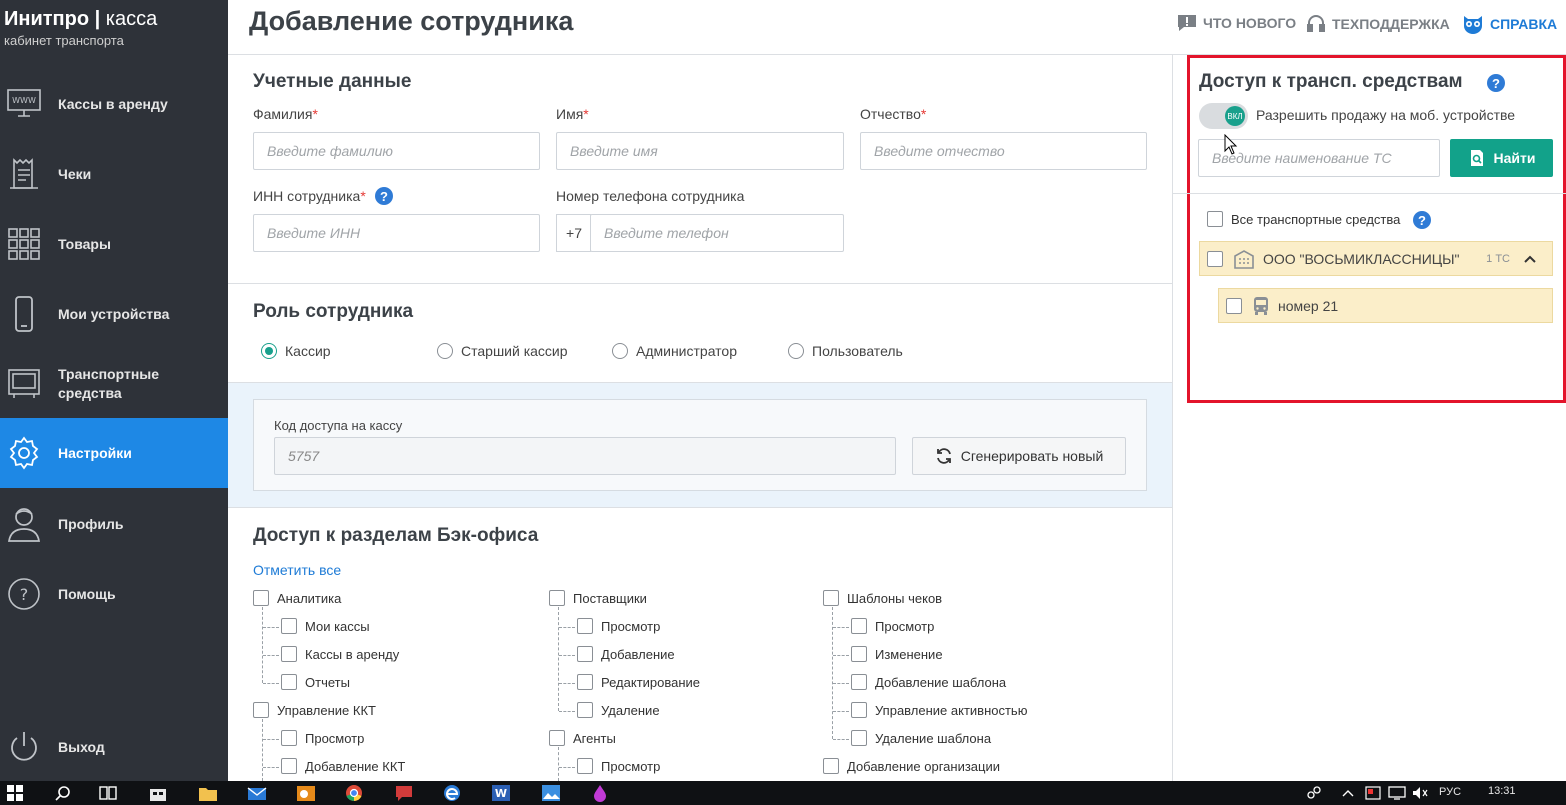 The width and height of the screenshot is (1566, 805). Describe the element at coordinates (315, 682) in the screenshot. I see `checkbox-reports: Отчеты` at that location.